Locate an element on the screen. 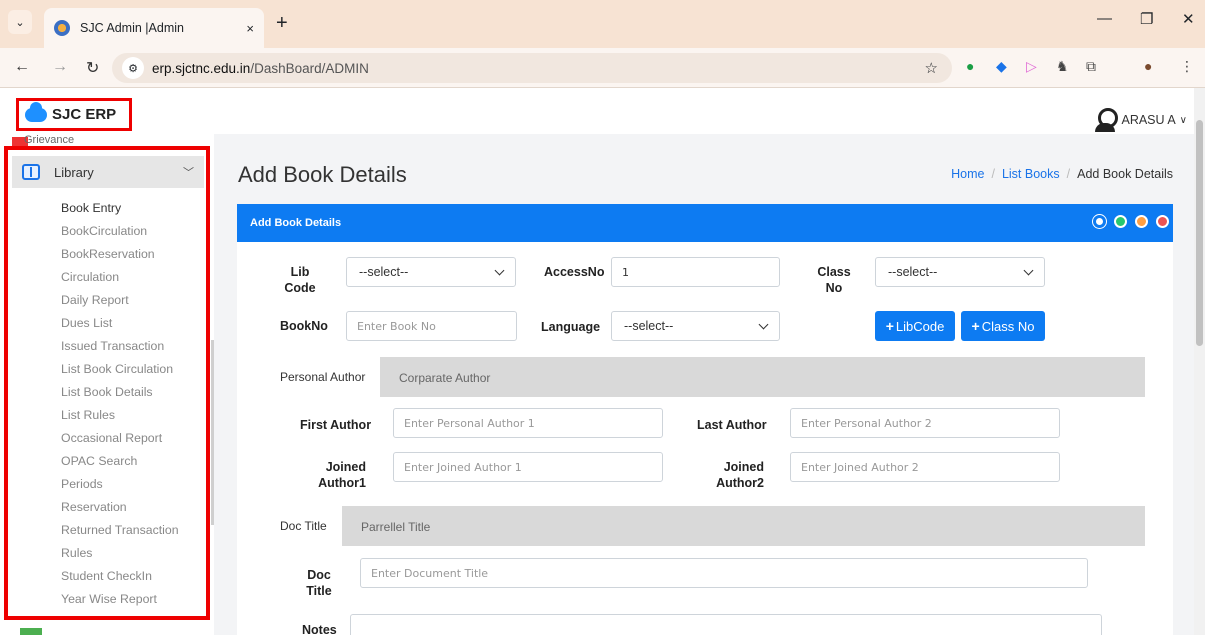 The width and height of the screenshot is (1205, 635). url-bar: ⚙ erp.sjctnc.edu.in/DashBoard/ADMIN ☆ is located at coordinates (532, 68).